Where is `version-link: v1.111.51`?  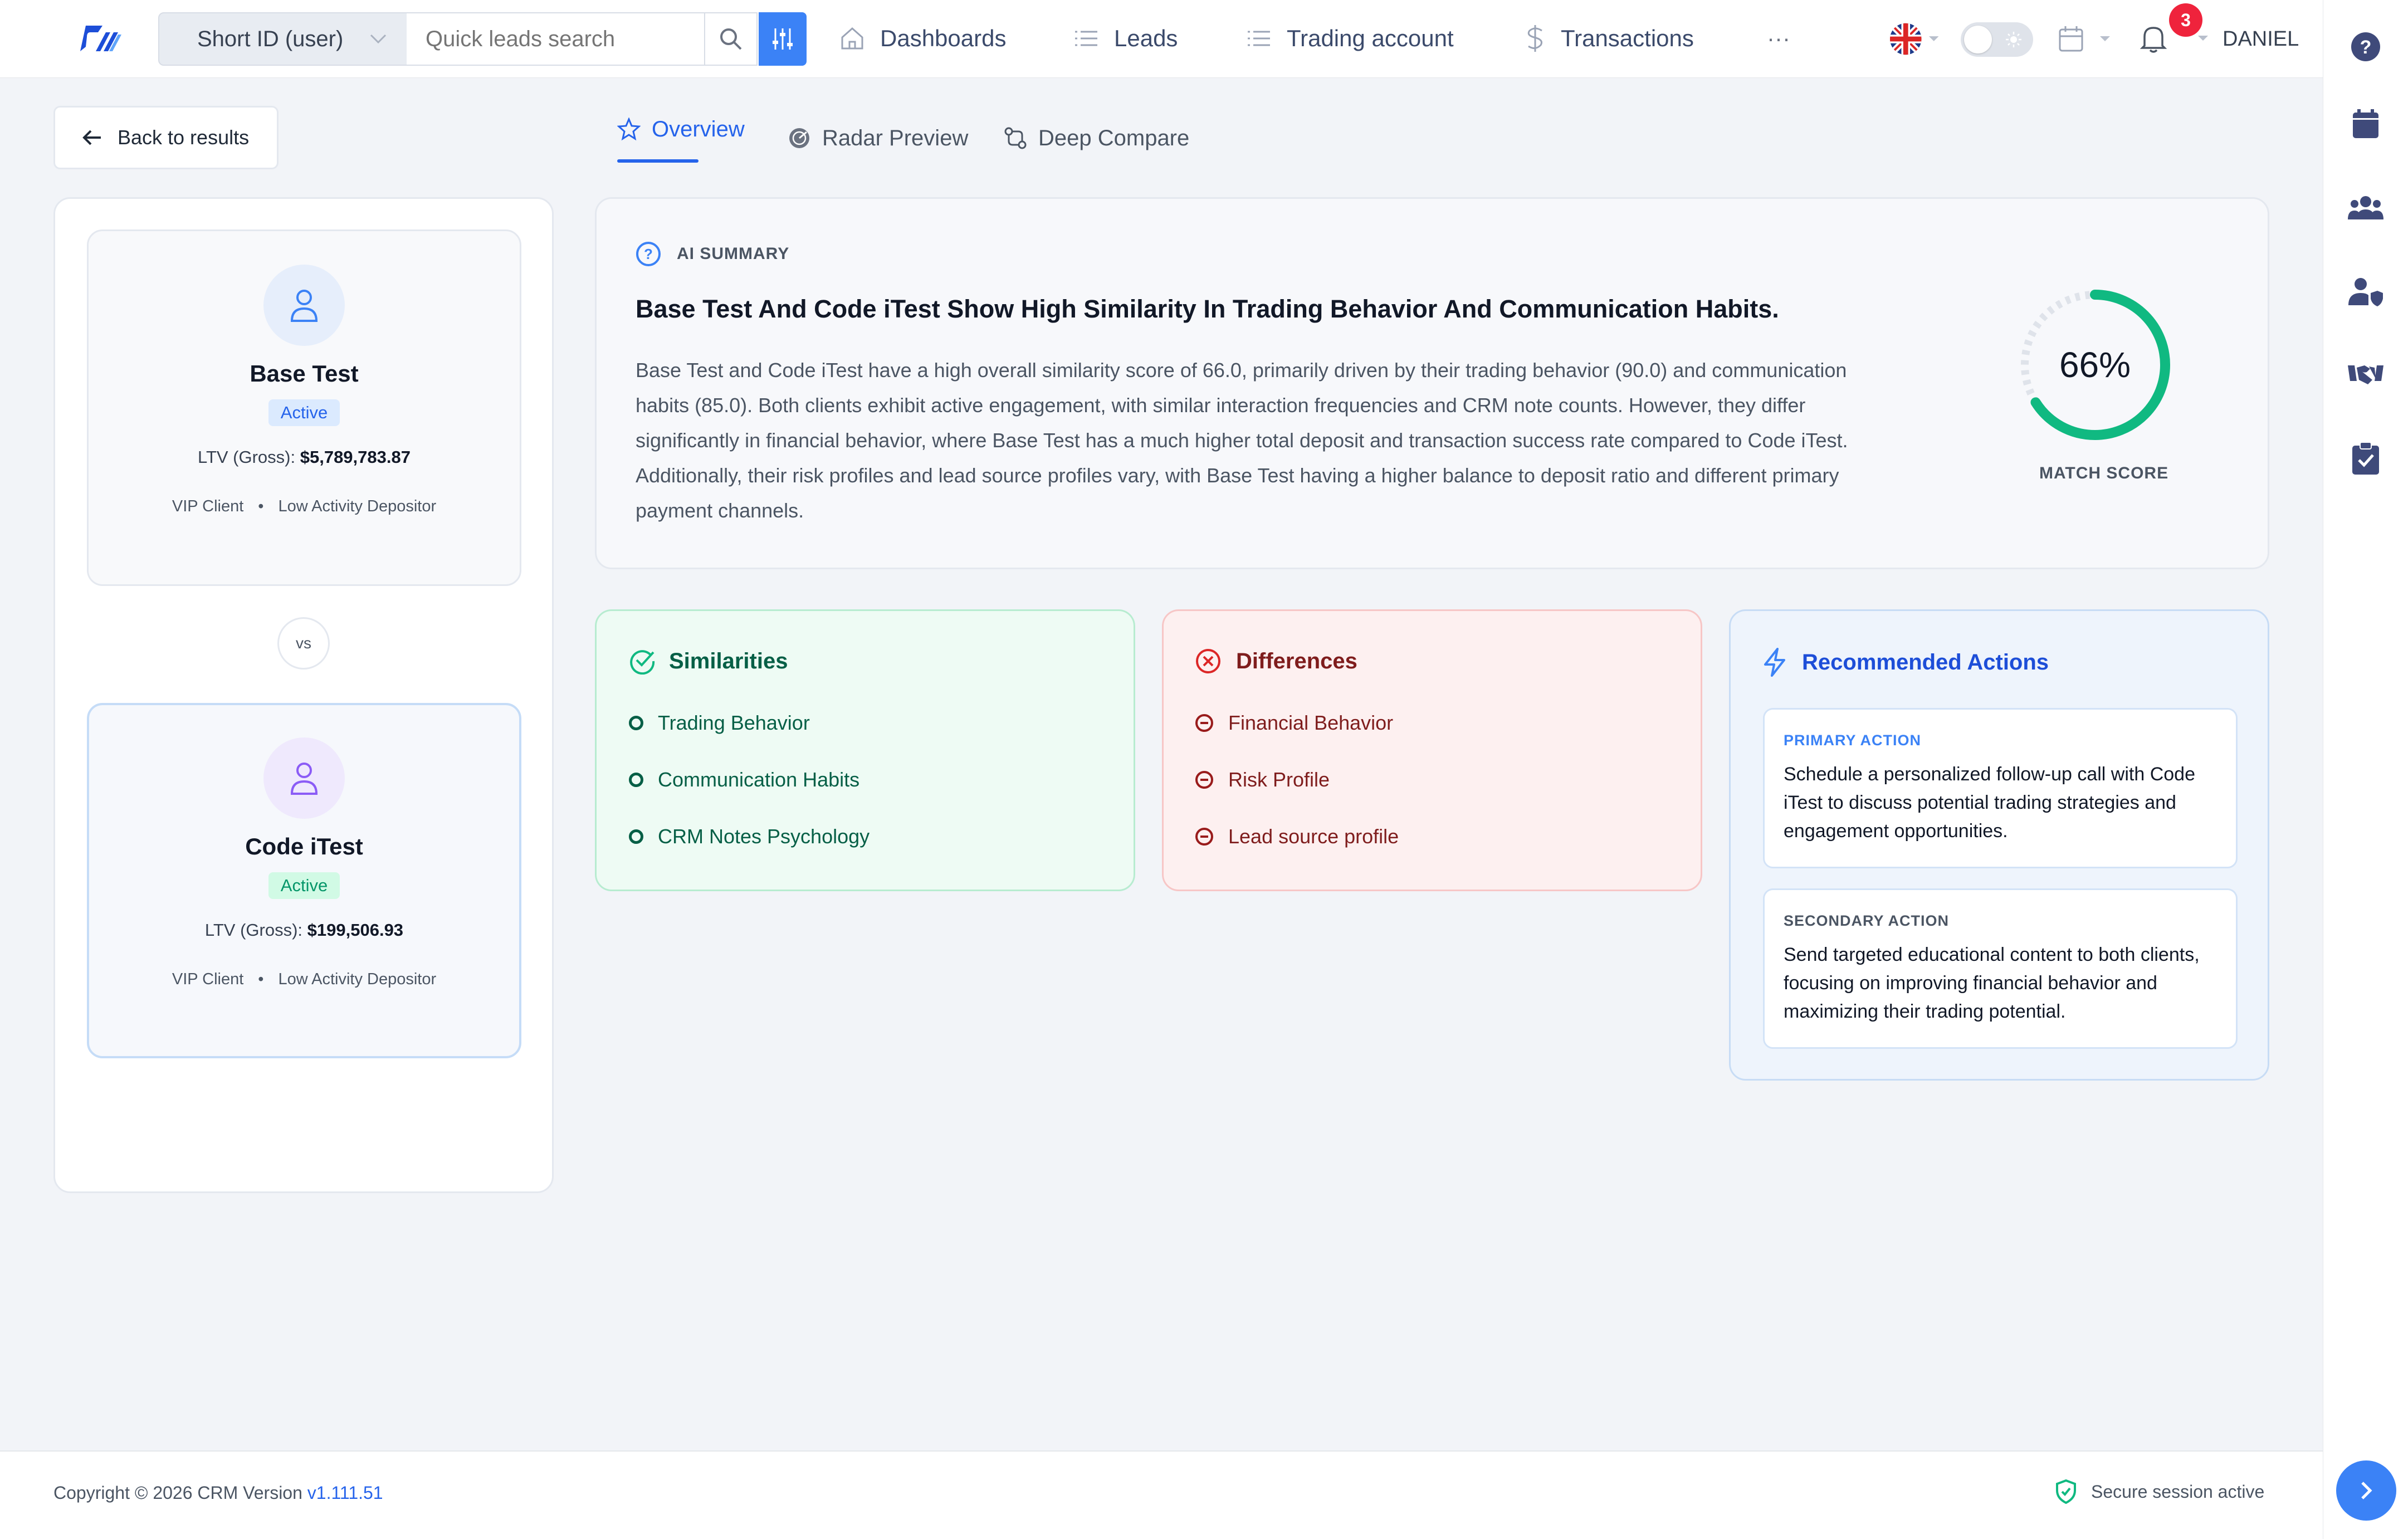 version-link: v1.111.51 is located at coordinates (345, 1493).